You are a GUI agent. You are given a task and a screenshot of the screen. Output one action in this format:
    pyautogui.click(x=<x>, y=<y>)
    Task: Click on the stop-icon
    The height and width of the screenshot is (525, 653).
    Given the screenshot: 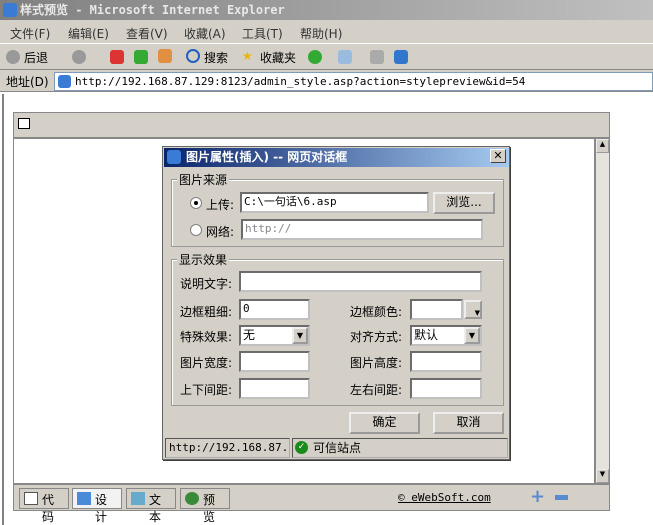 What is the action you would take?
    pyautogui.click(x=117, y=57)
    